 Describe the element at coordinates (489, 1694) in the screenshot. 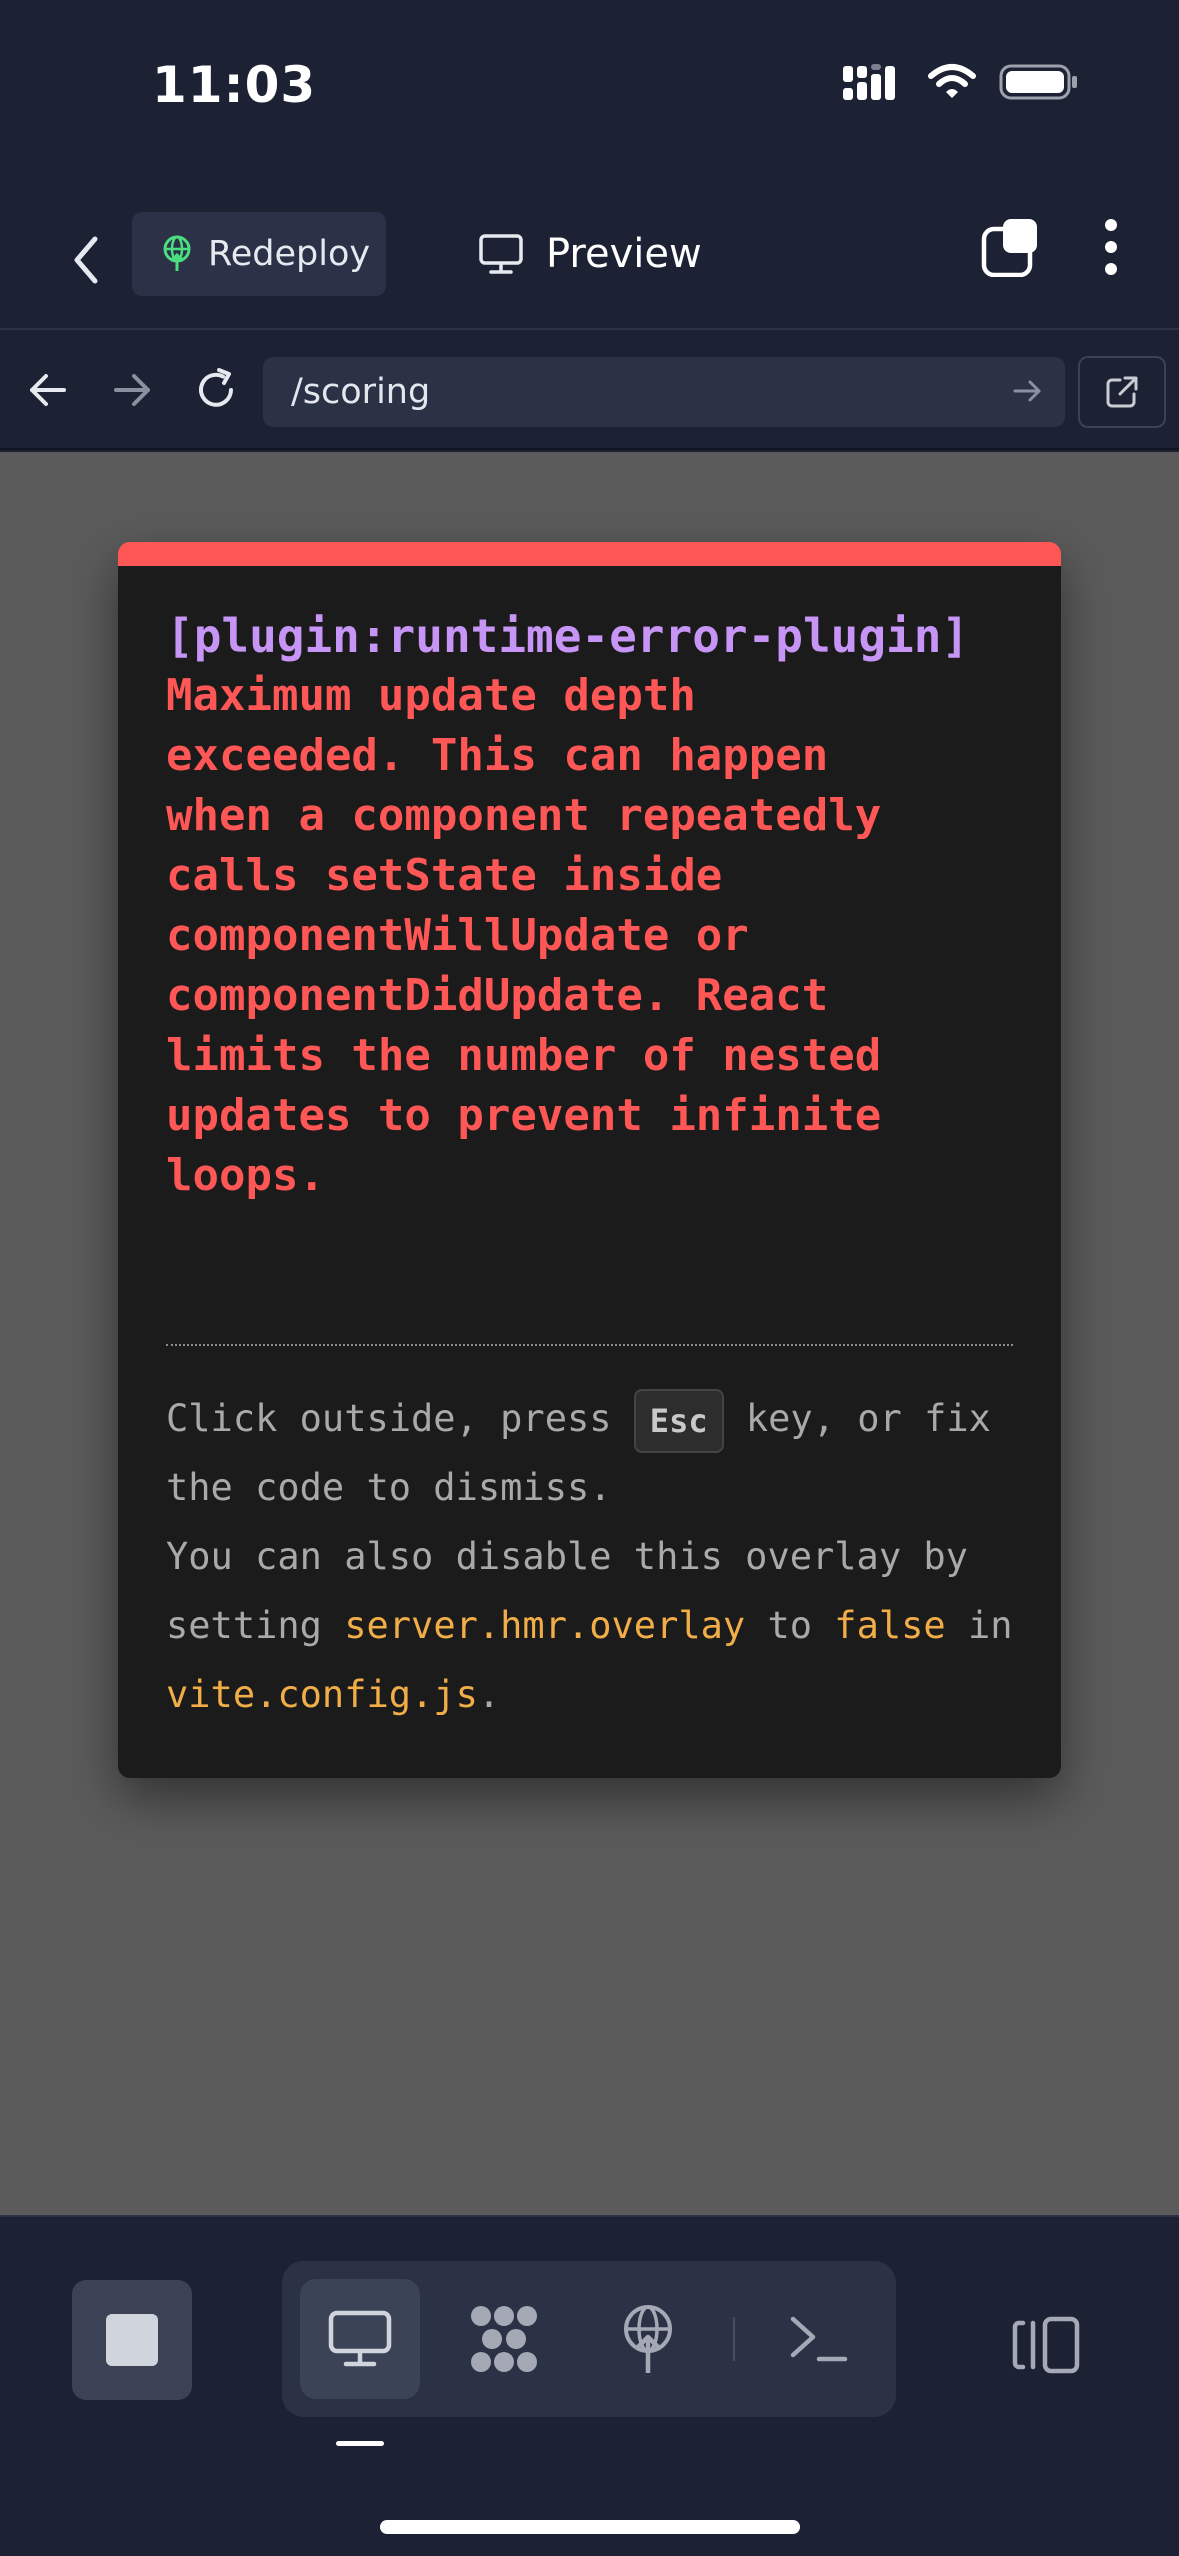

I see `tip-text: .` at that location.